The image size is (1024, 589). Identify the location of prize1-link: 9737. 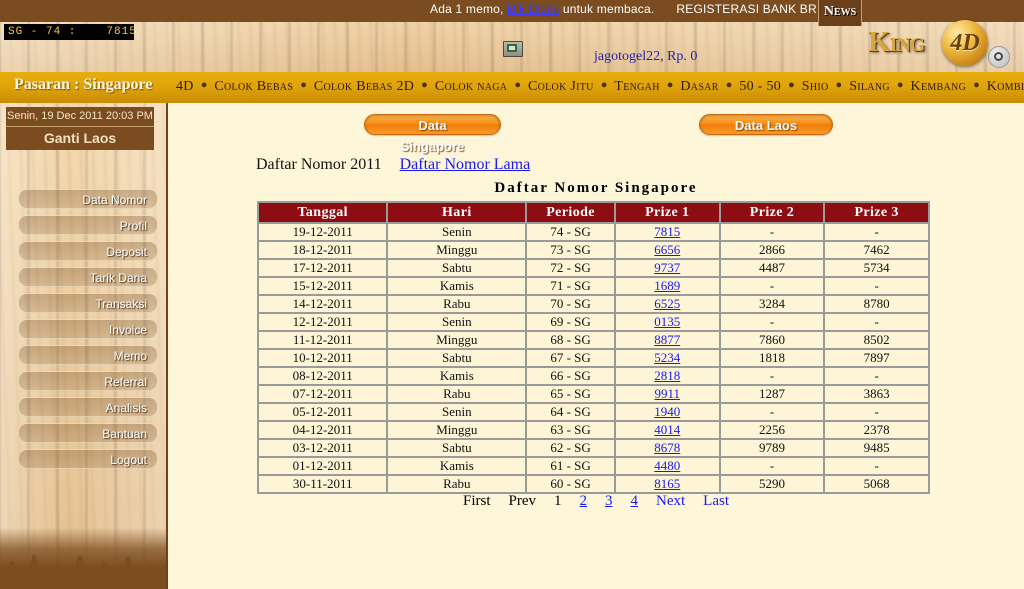
(667, 267).